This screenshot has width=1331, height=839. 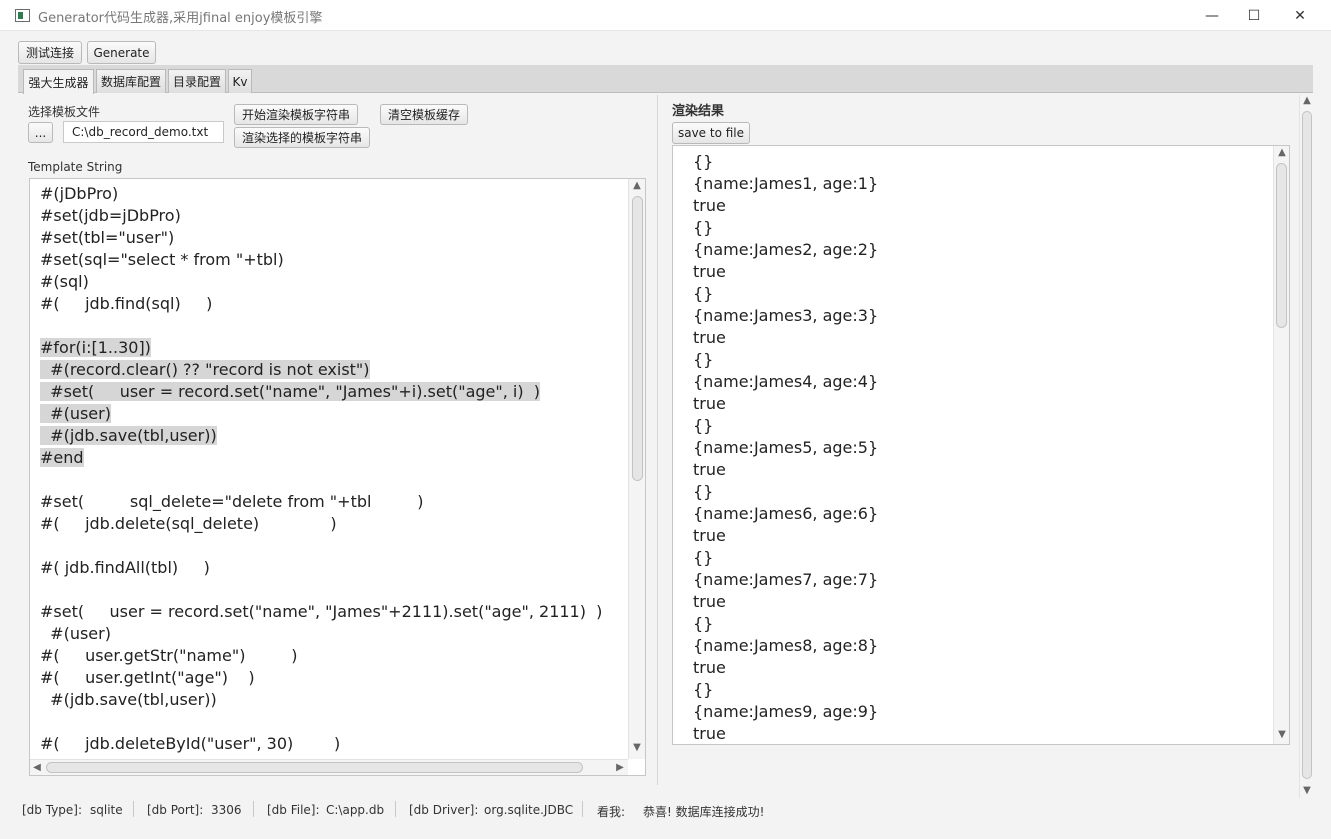 I want to click on test-connection-button: 测试连接, so click(x=50, y=52).